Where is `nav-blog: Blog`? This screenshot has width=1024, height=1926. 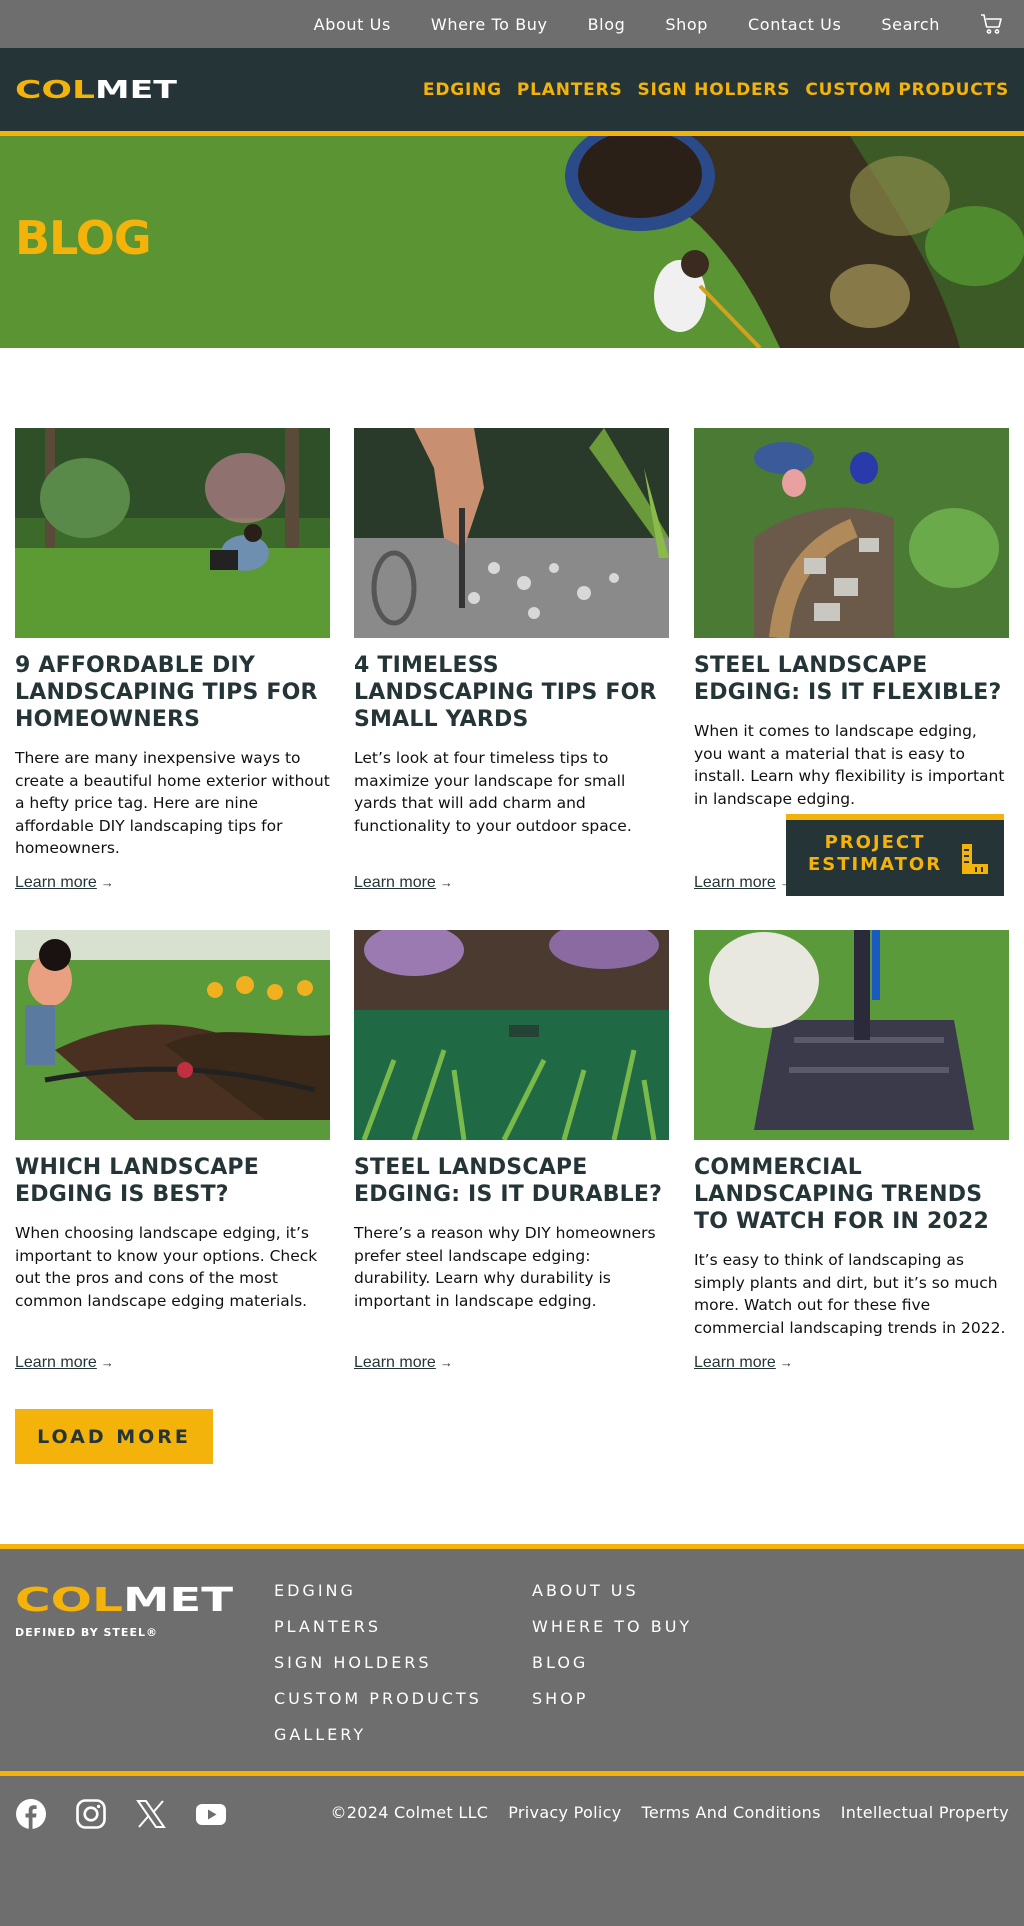
nav-blog: Blog is located at coordinates (607, 24).